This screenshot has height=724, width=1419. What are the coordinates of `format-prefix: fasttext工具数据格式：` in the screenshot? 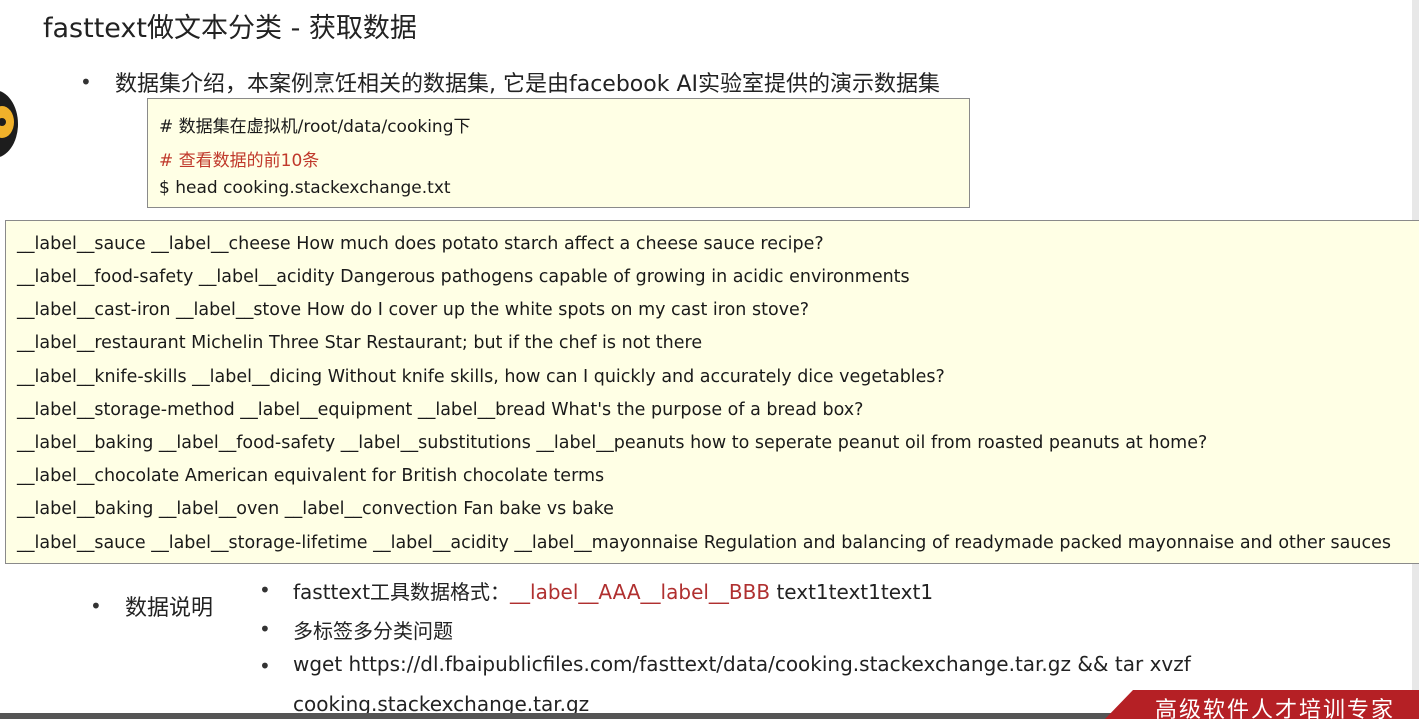 It's located at (402, 592).